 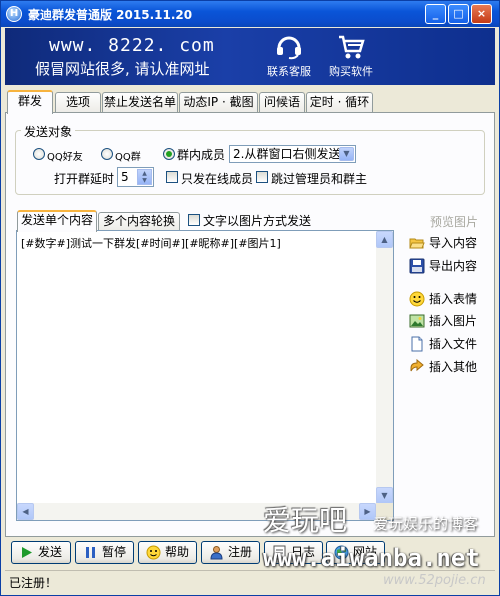 What do you see at coordinates (114, 552) in the screenshot?
I see `pause-button-label: 暂停` at bounding box center [114, 552].